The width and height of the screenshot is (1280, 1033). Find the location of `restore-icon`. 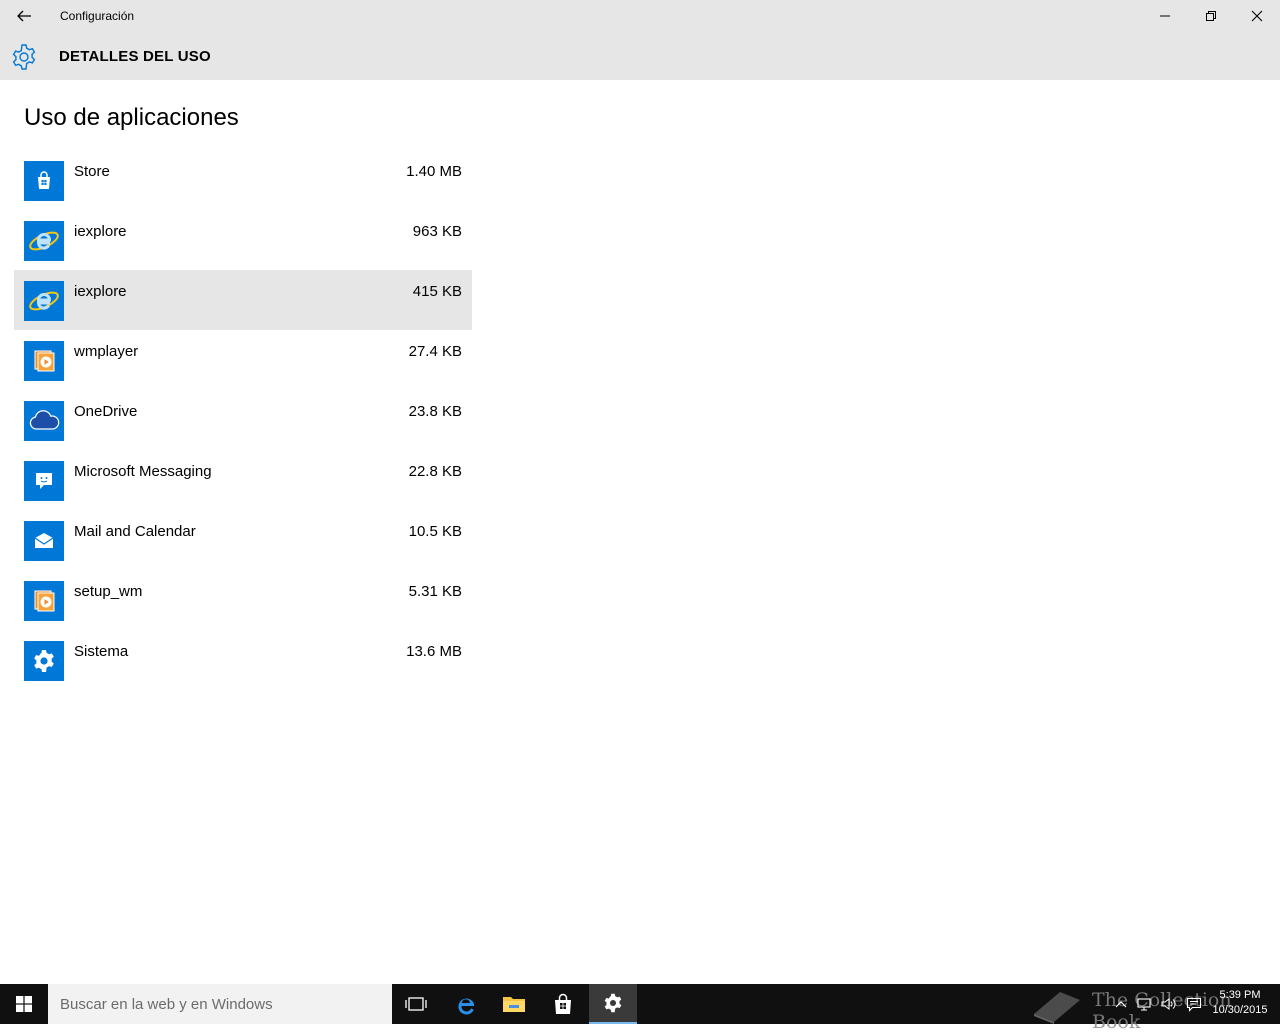

restore-icon is located at coordinates (1211, 16).